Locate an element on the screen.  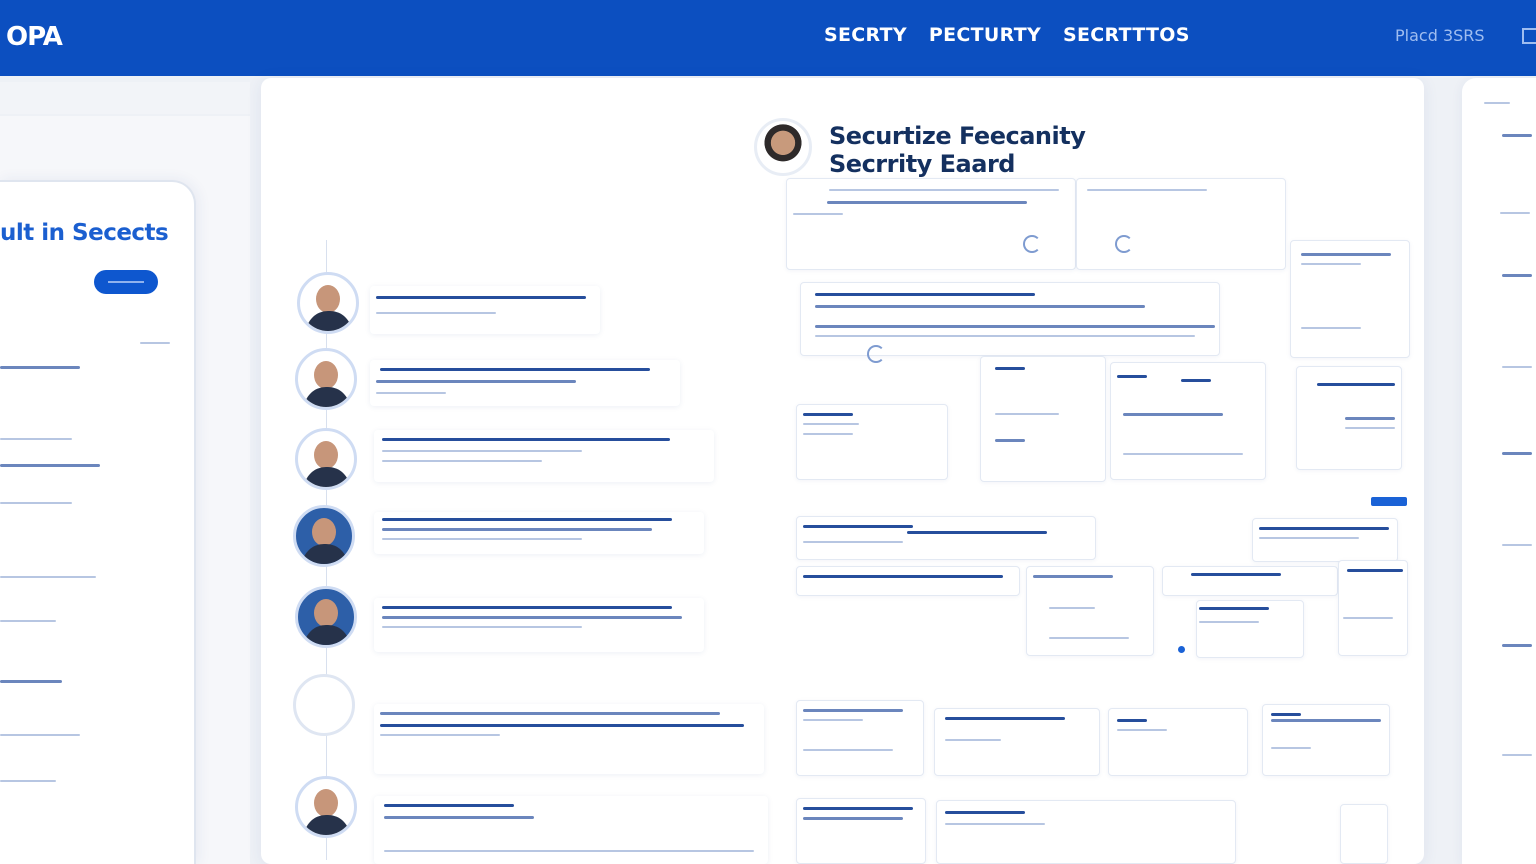
mobile-preview-title: ult in Secects is located at coordinates (84, 233).